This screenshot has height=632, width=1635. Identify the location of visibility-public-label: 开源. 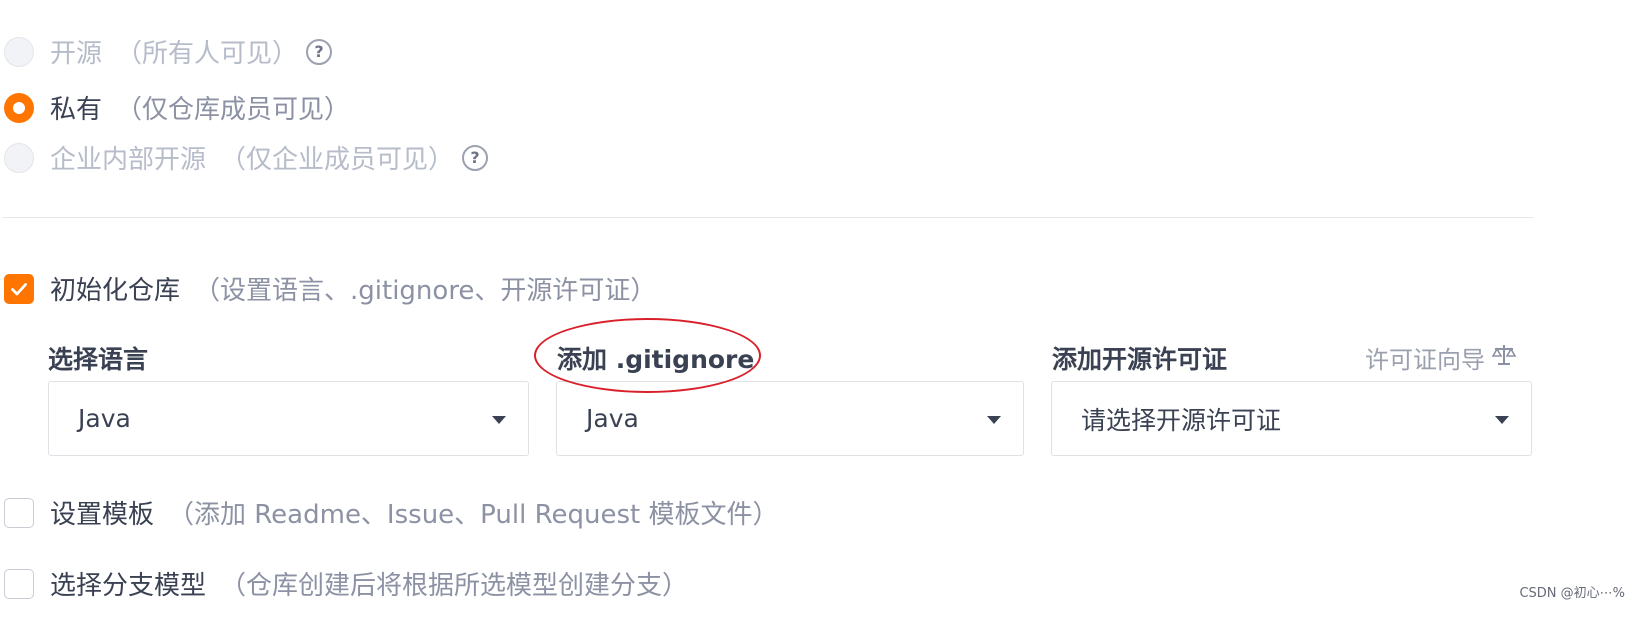
(76, 54).